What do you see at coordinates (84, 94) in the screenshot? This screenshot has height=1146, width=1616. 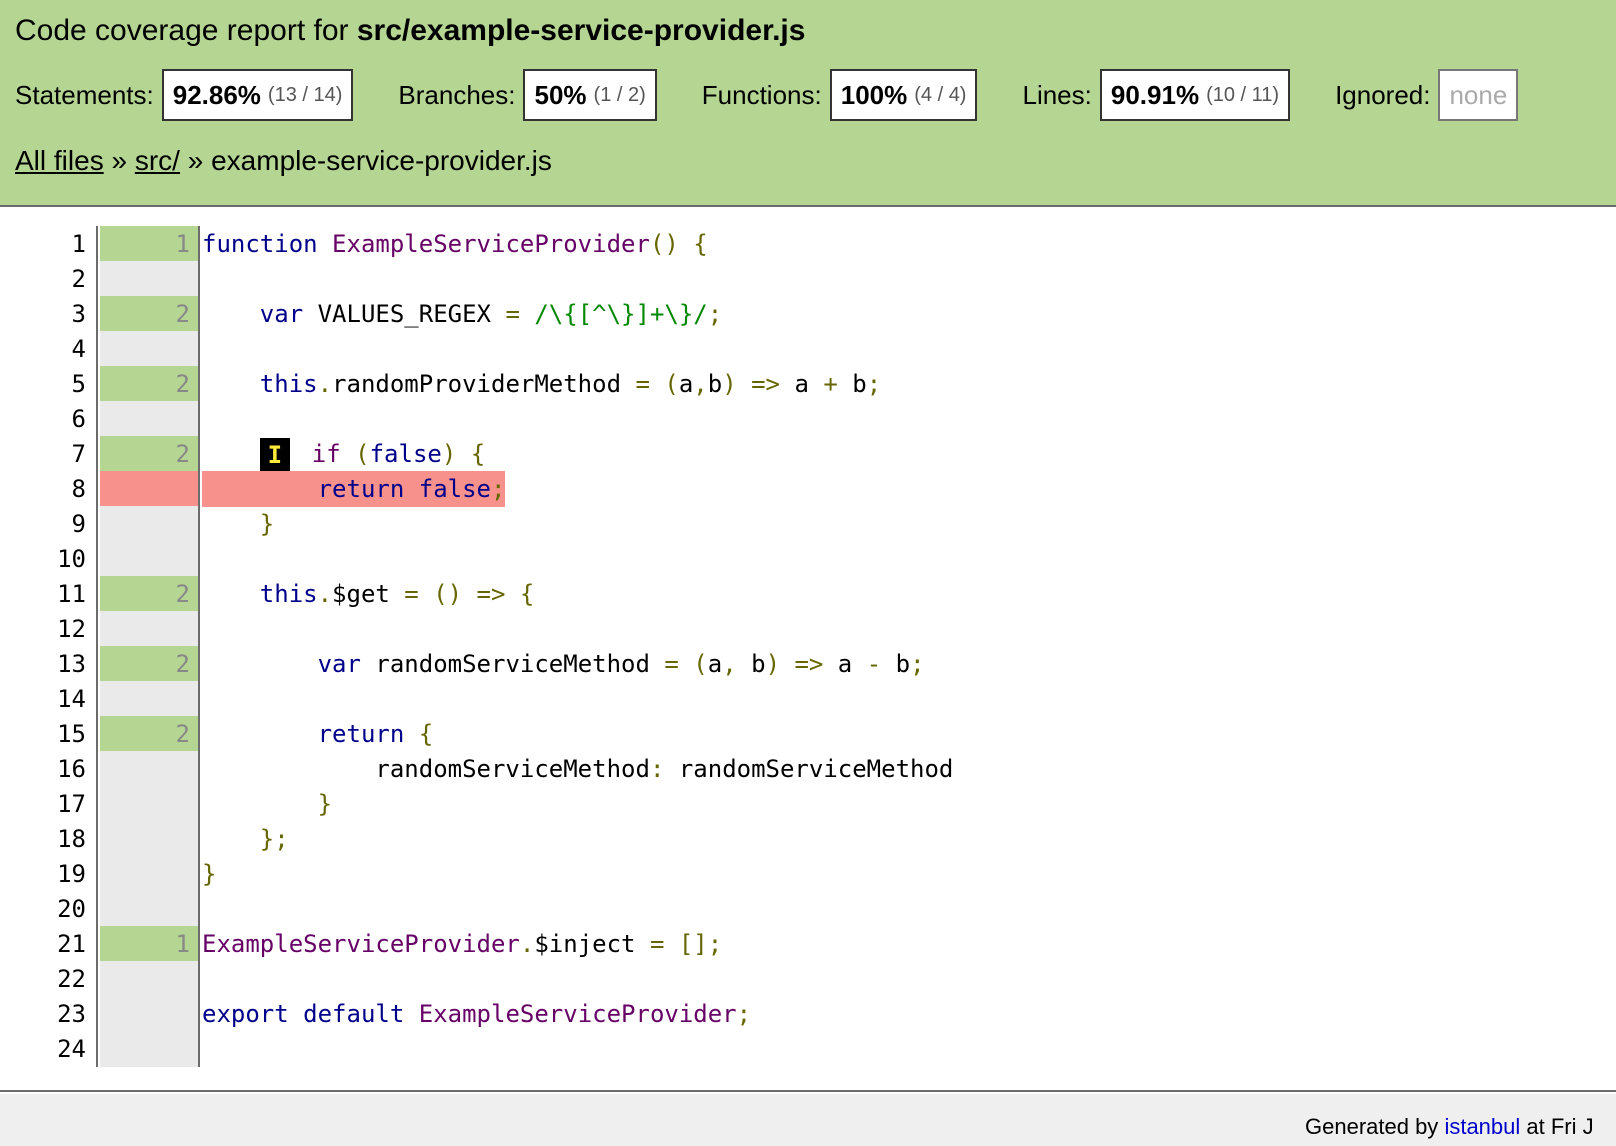 I see `stat-label: Statements:` at bounding box center [84, 94].